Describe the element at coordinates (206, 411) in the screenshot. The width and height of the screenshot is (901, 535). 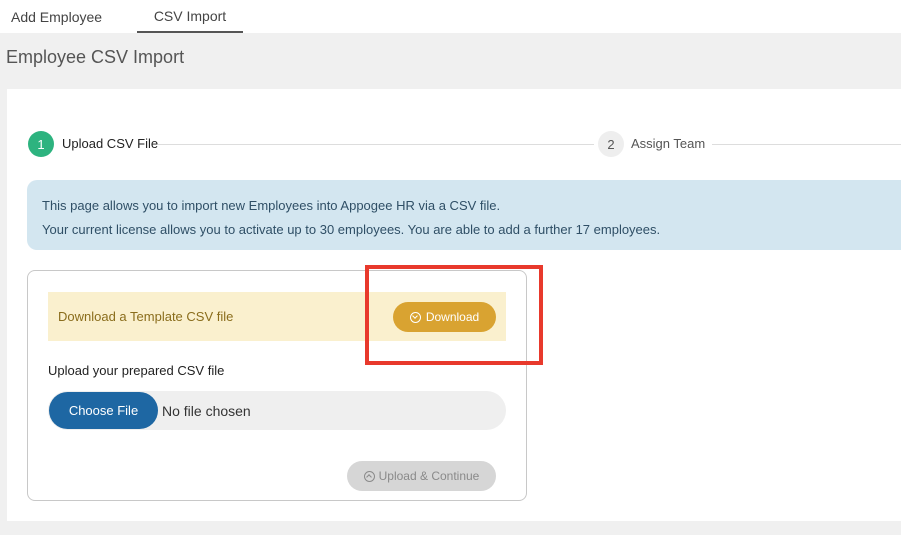
I see `file-status-text: No file chosen` at that location.